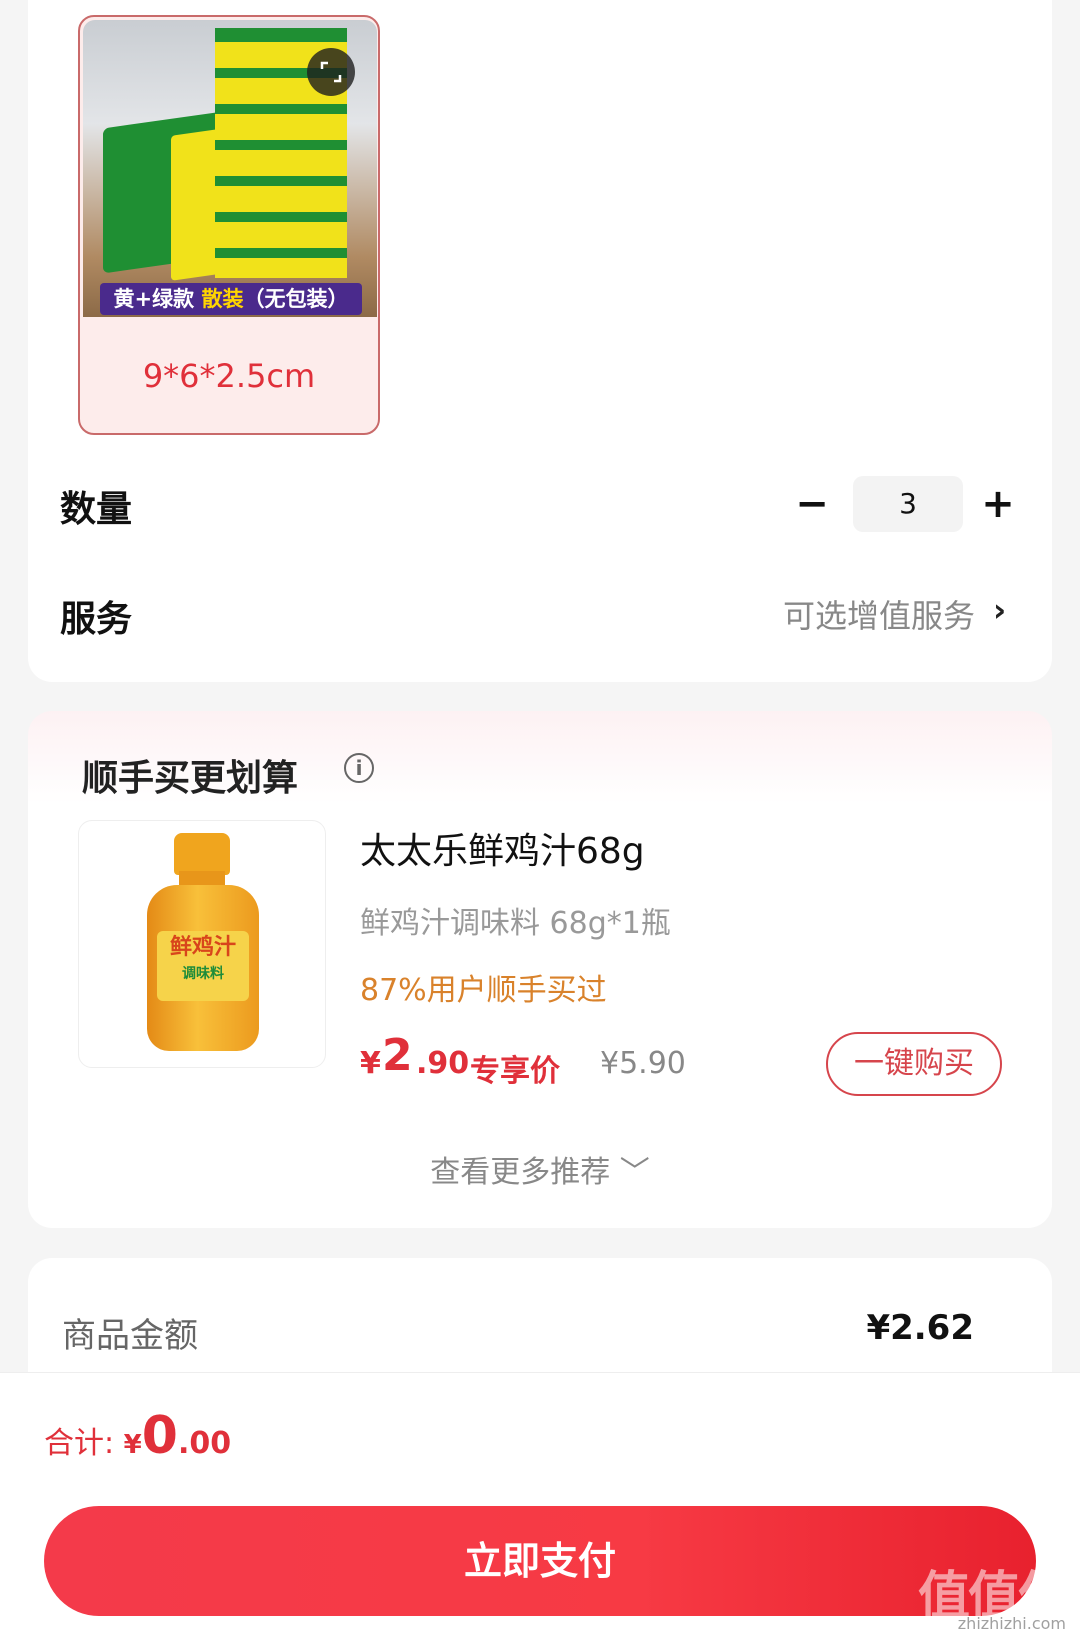  I want to click on price-decimal: .90, so click(443, 1063).